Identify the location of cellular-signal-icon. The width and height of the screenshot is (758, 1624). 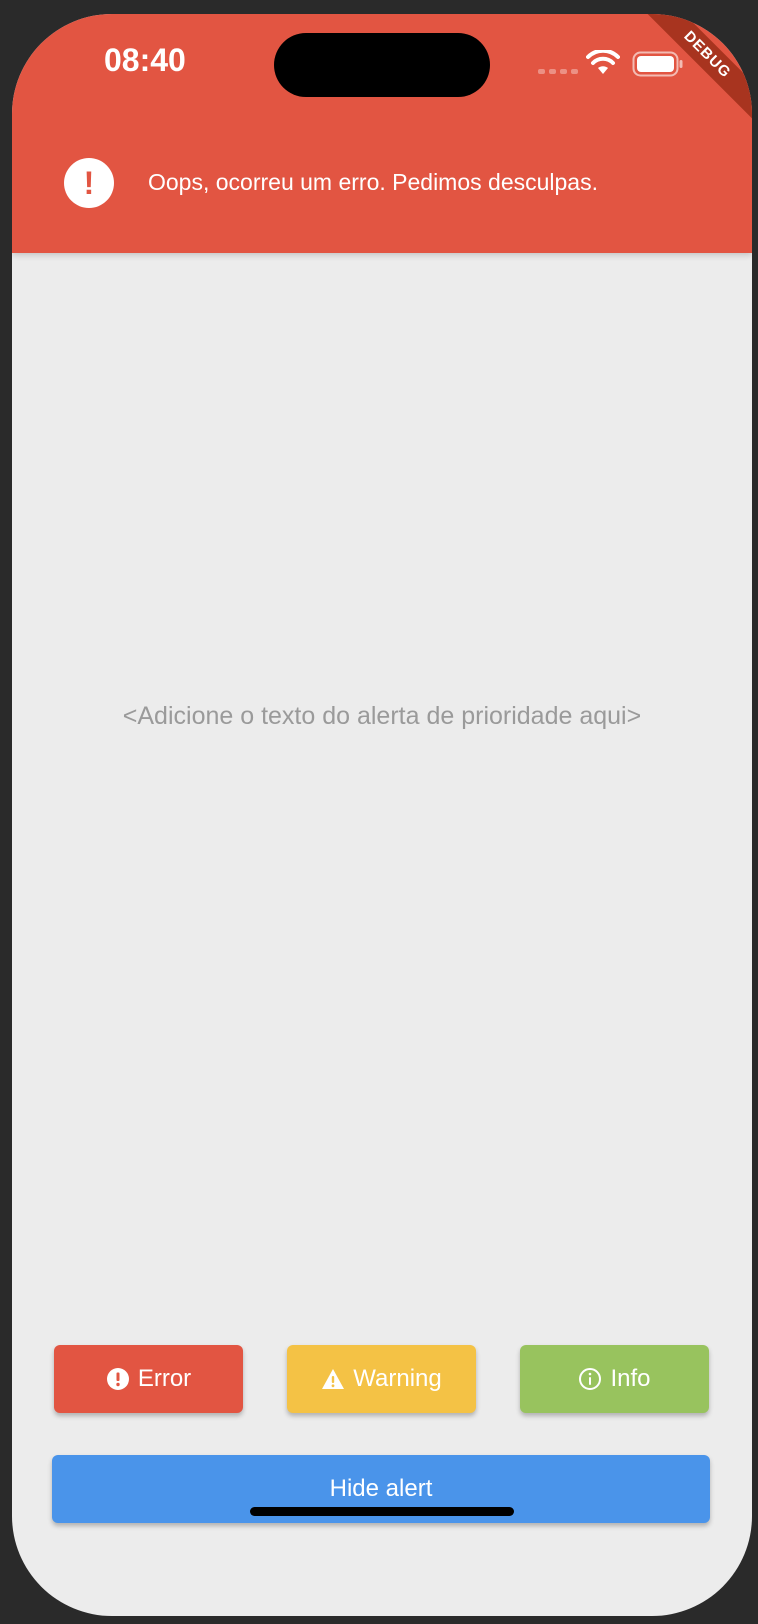
(558, 71).